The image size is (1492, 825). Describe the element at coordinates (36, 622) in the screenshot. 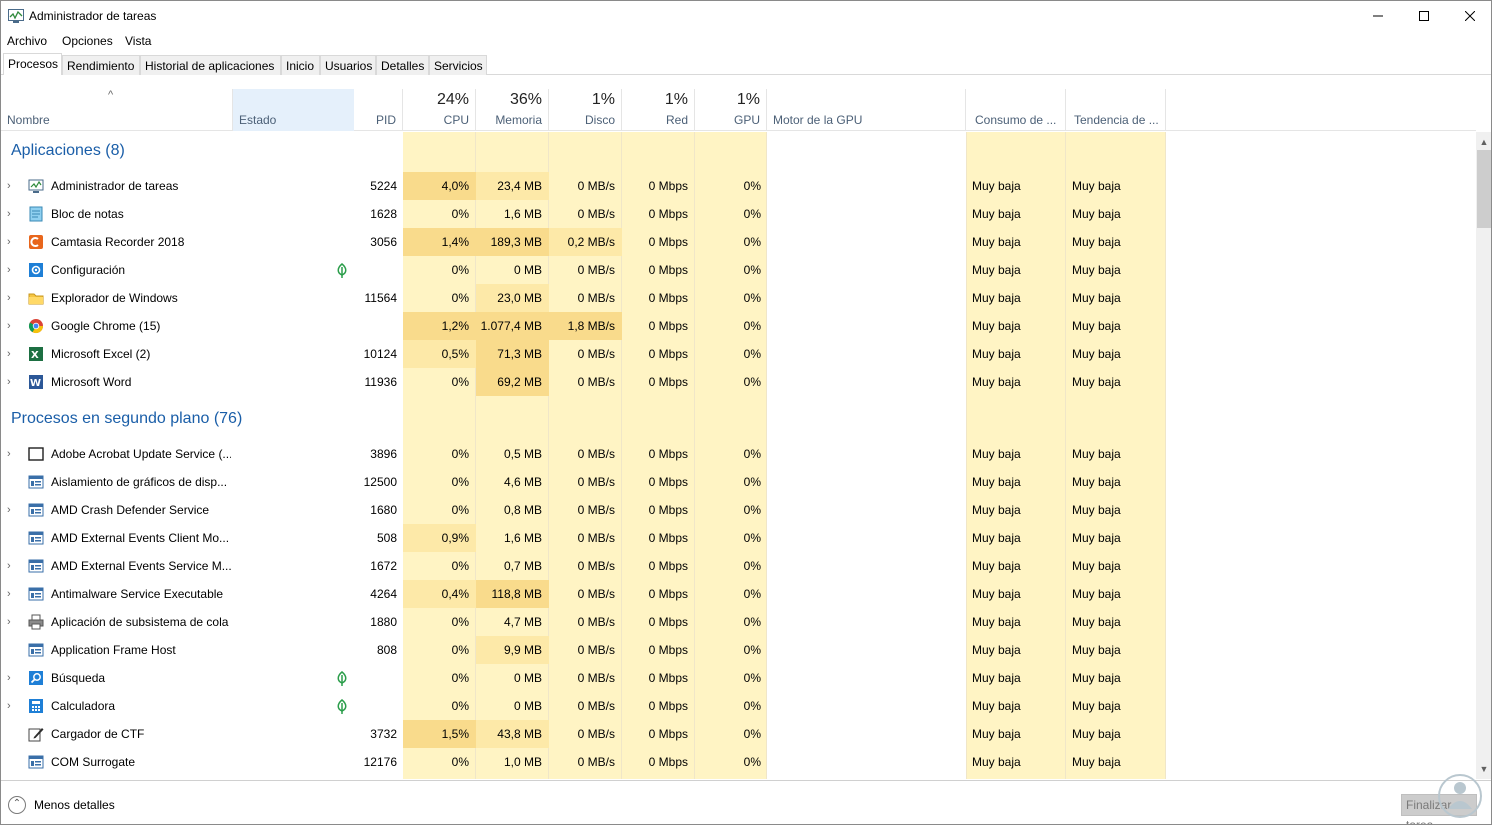

I see `printer-icon` at that location.